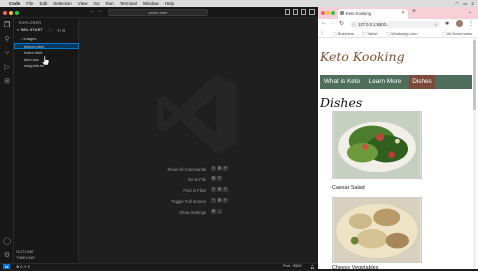  What do you see at coordinates (295, 12) in the screenshot?
I see `toggle-panel-icon` at bounding box center [295, 12].